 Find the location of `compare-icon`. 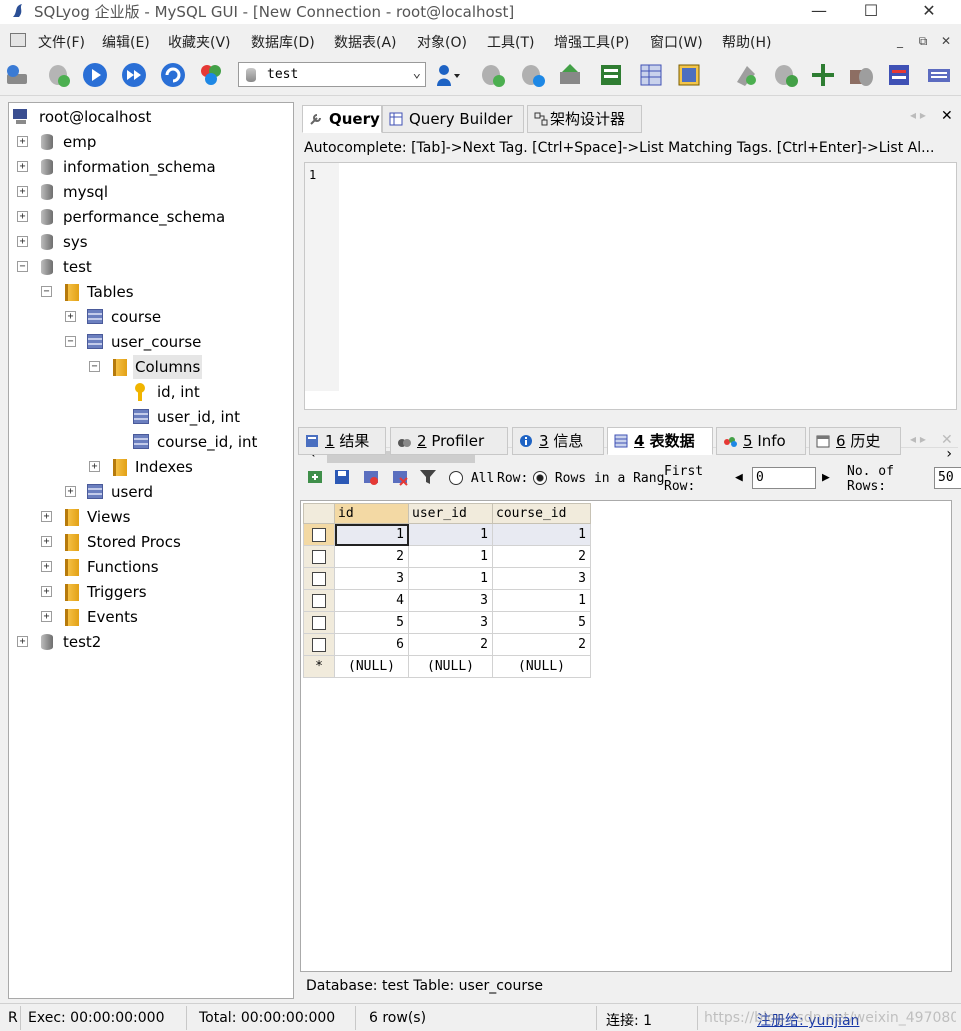

compare-icon is located at coordinates (823, 75).